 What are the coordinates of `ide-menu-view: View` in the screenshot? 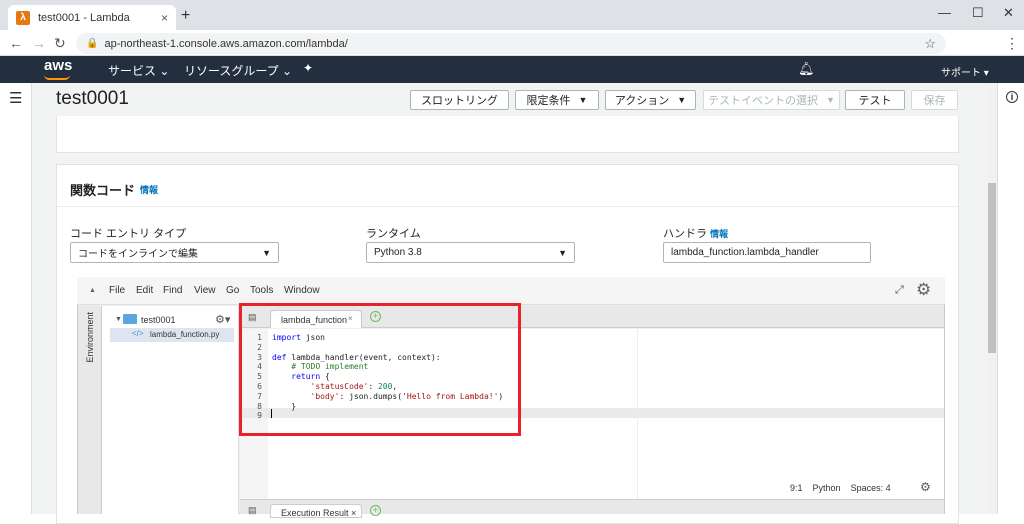 It's located at (205, 290).